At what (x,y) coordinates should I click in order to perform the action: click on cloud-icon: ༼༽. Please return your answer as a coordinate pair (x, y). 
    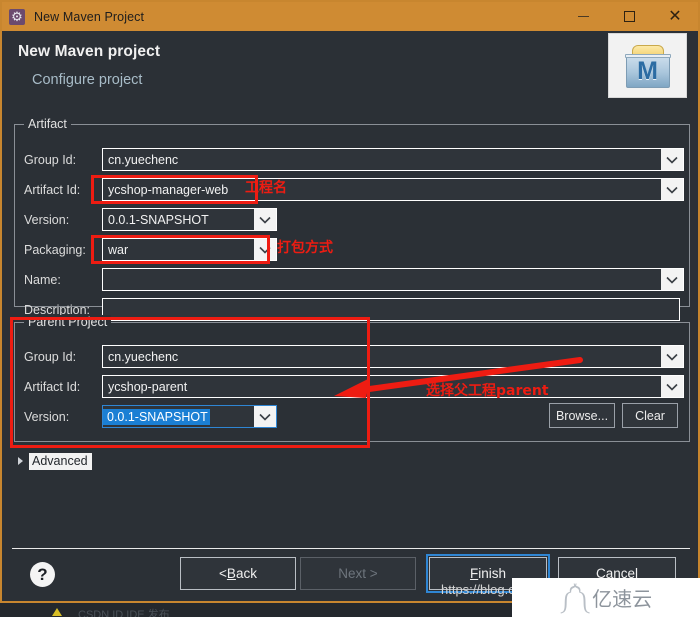
    Looking at the image, I should click on (573, 597).